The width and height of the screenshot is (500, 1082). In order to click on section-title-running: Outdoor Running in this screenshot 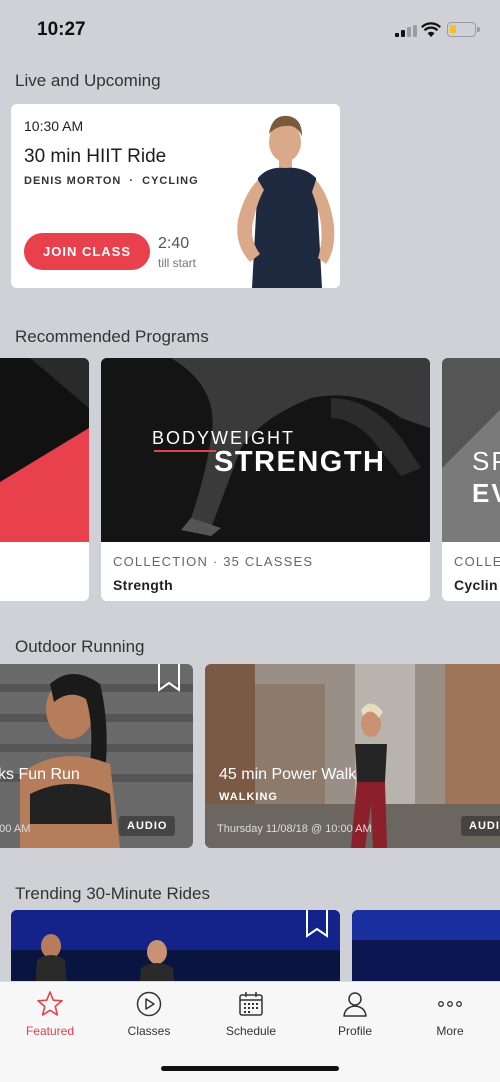, I will do `click(80, 646)`.